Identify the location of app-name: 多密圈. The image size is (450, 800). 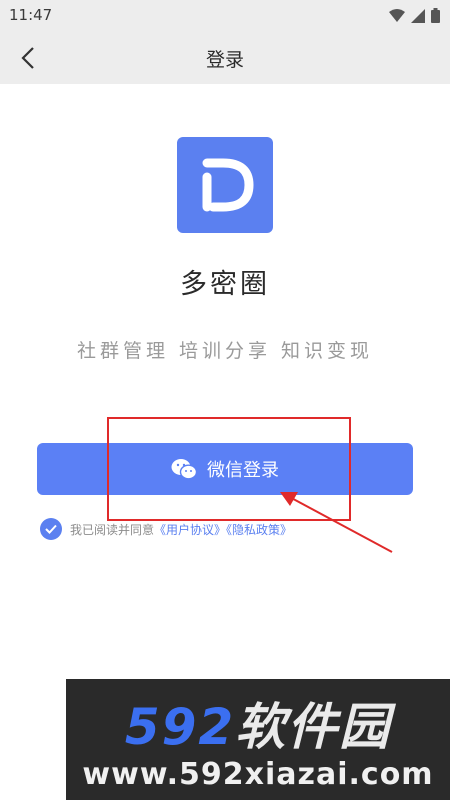
(225, 284).